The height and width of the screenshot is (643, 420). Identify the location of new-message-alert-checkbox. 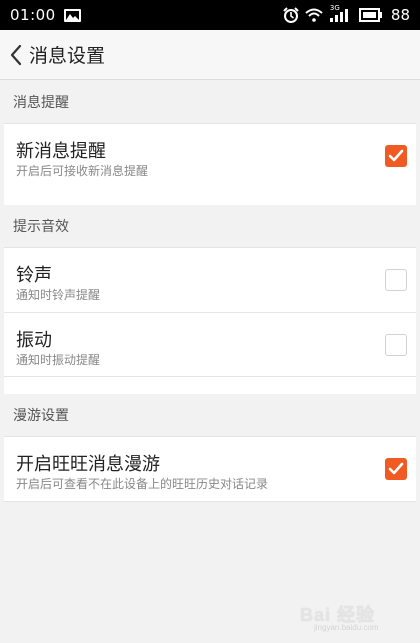
(396, 156).